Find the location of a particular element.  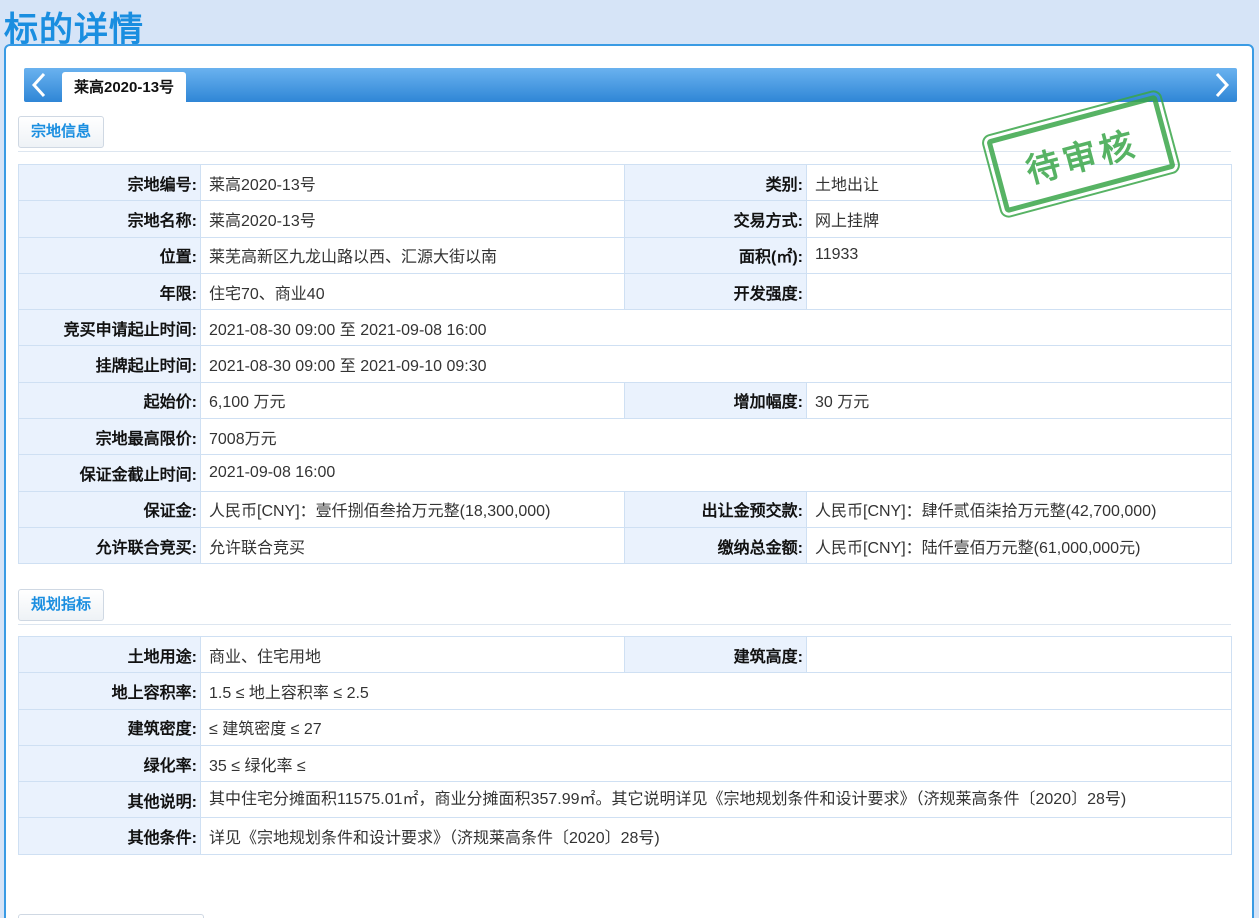

table-row: 绿化率: 35 ≤ 绿化率 ≤ is located at coordinates (625, 763).